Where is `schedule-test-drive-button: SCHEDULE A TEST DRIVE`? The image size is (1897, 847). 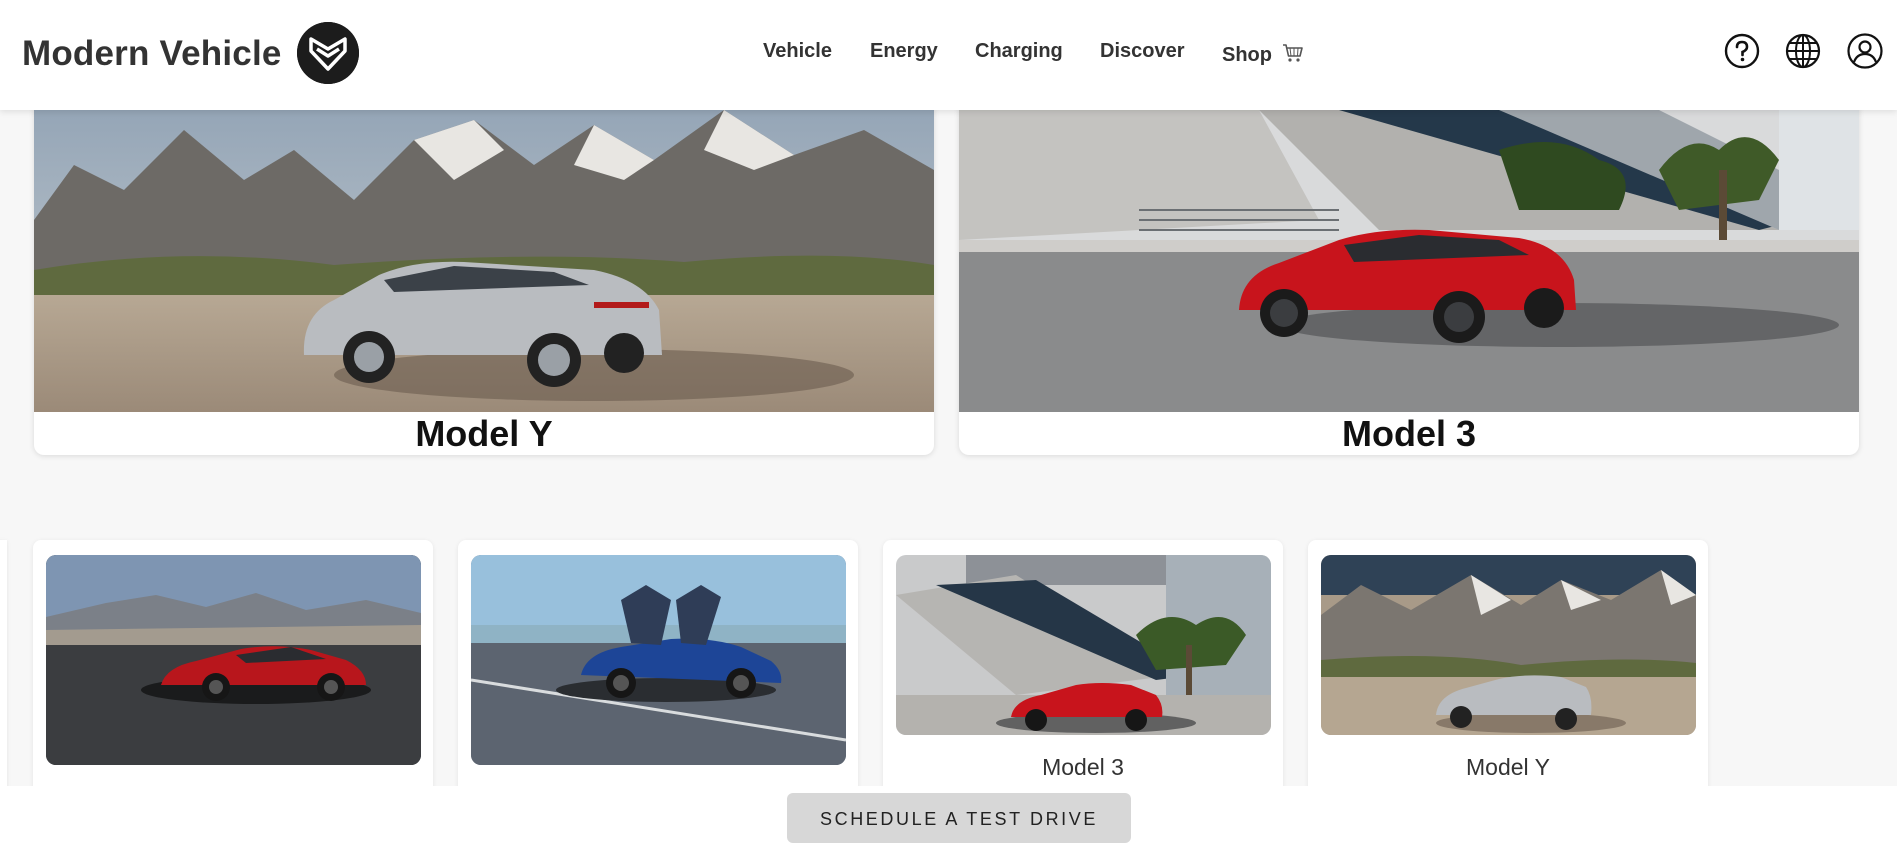
schedule-test-drive-button: SCHEDULE A TEST DRIVE is located at coordinates (959, 818).